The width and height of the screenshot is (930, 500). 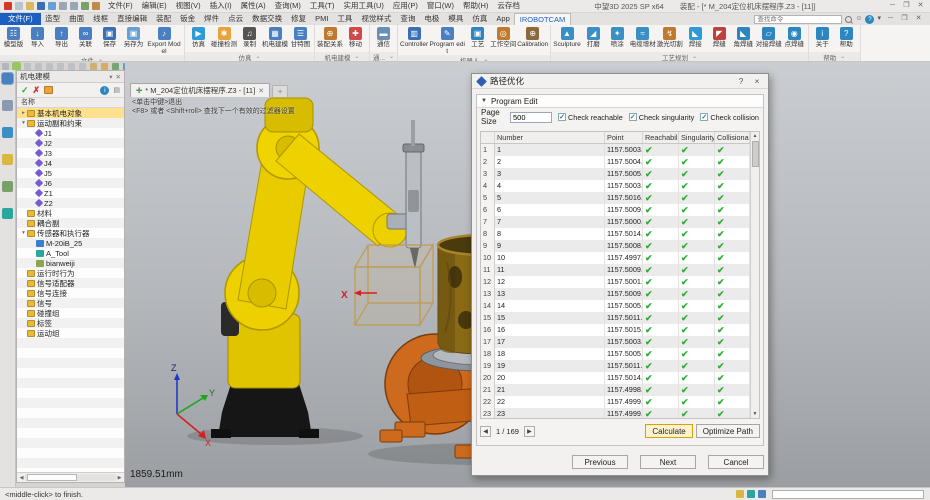 I want to click on ribbon-tab-模具: 模具, so click(x=456, y=19).